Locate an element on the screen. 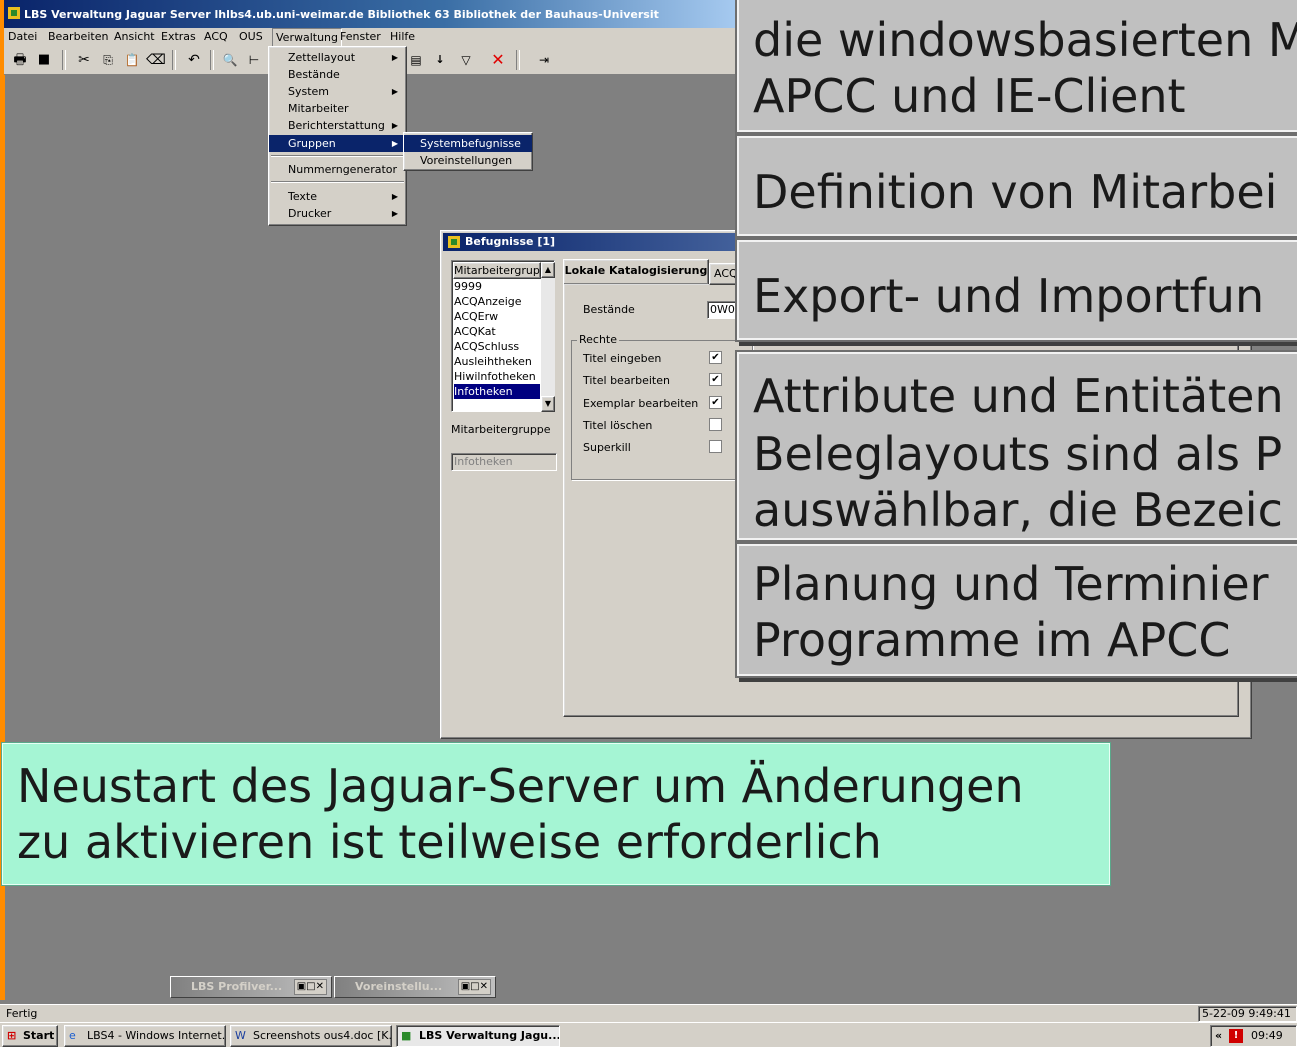 This screenshot has width=1297, height=1047. menu-item-zettellayout: Zettellayout ▶ is located at coordinates (337, 57).